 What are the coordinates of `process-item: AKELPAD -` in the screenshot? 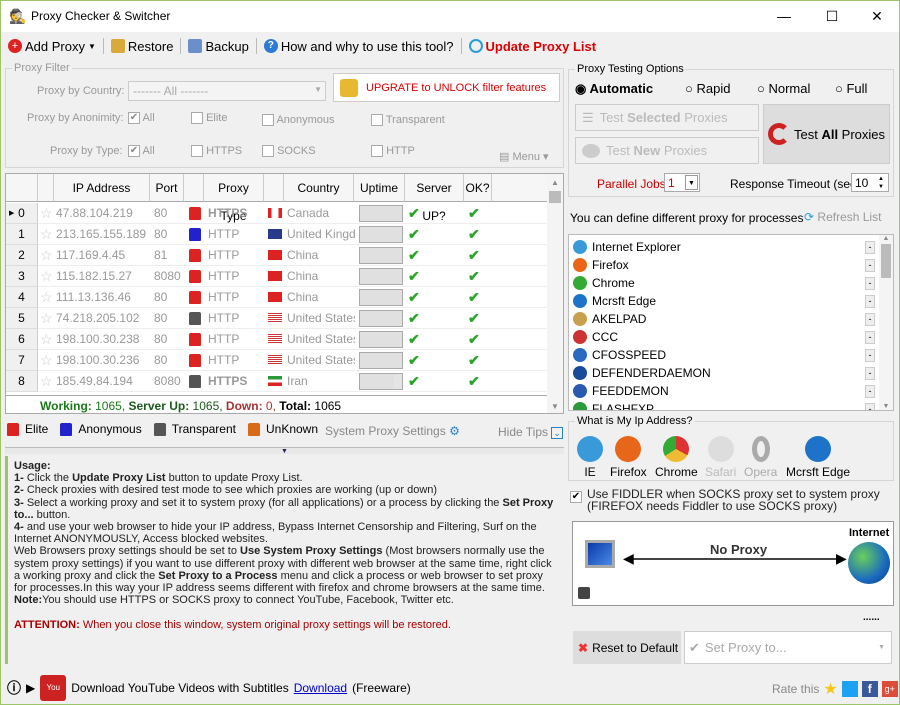 It's located at (724, 319).